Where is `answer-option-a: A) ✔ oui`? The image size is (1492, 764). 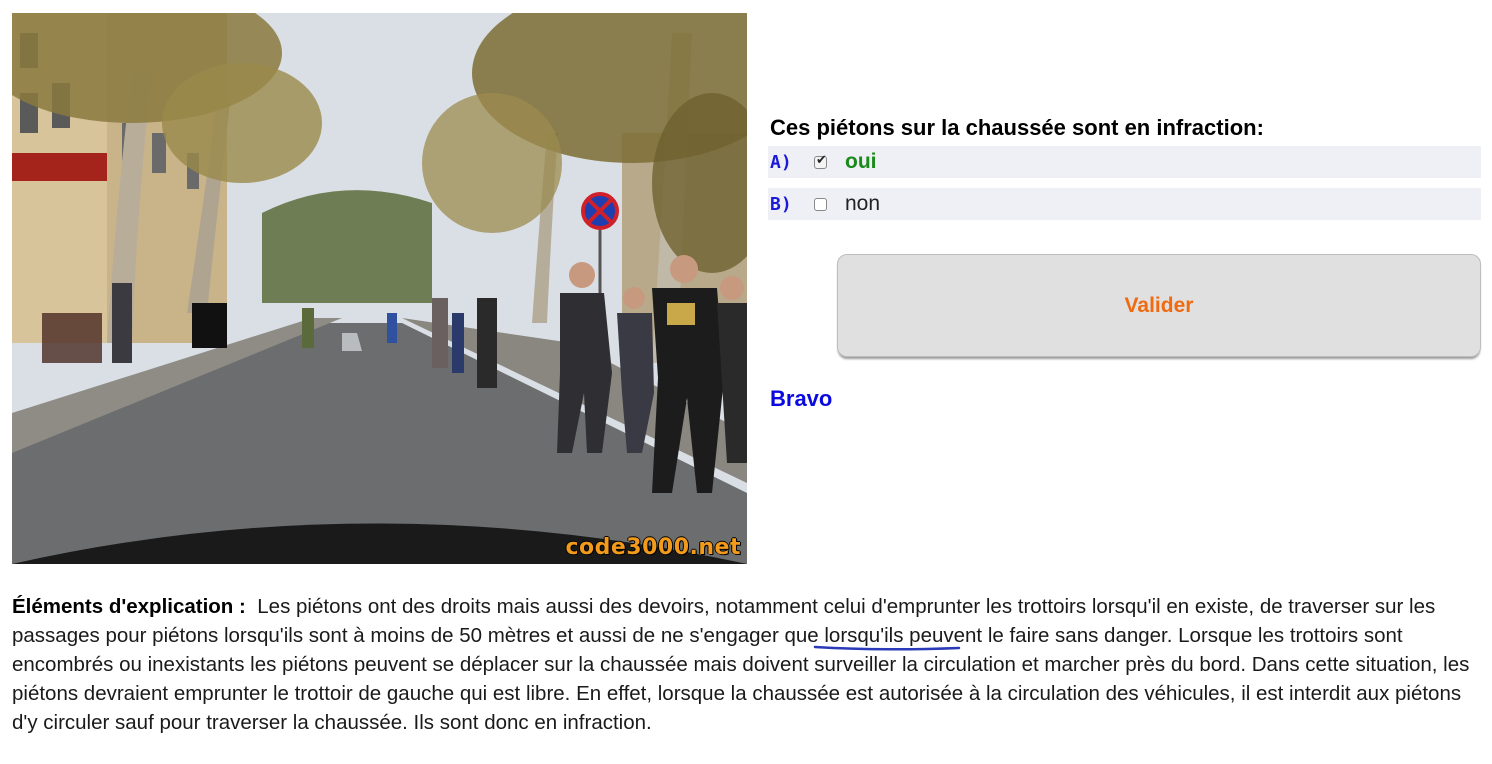
answer-option-a: A) ✔ oui is located at coordinates (1124, 162).